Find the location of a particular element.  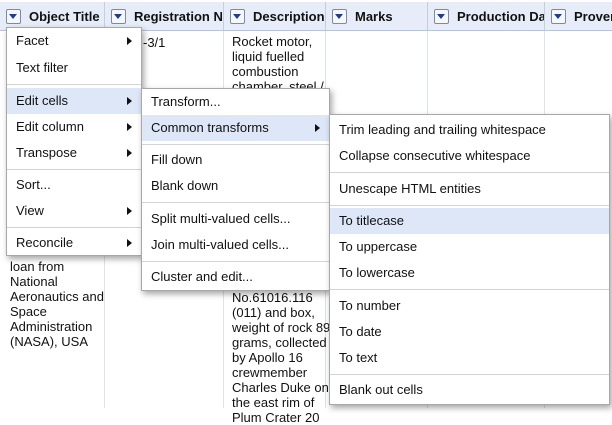

menu-item-fill-down: Fill down is located at coordinates (235, 160).